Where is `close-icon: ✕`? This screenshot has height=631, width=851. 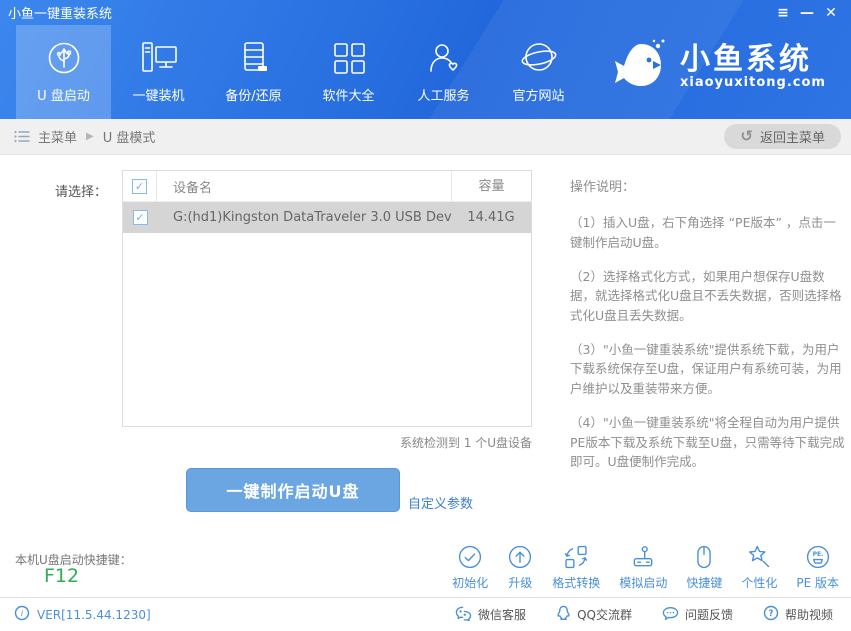
close-icon: ✕ is located at coordinates (831, 13).